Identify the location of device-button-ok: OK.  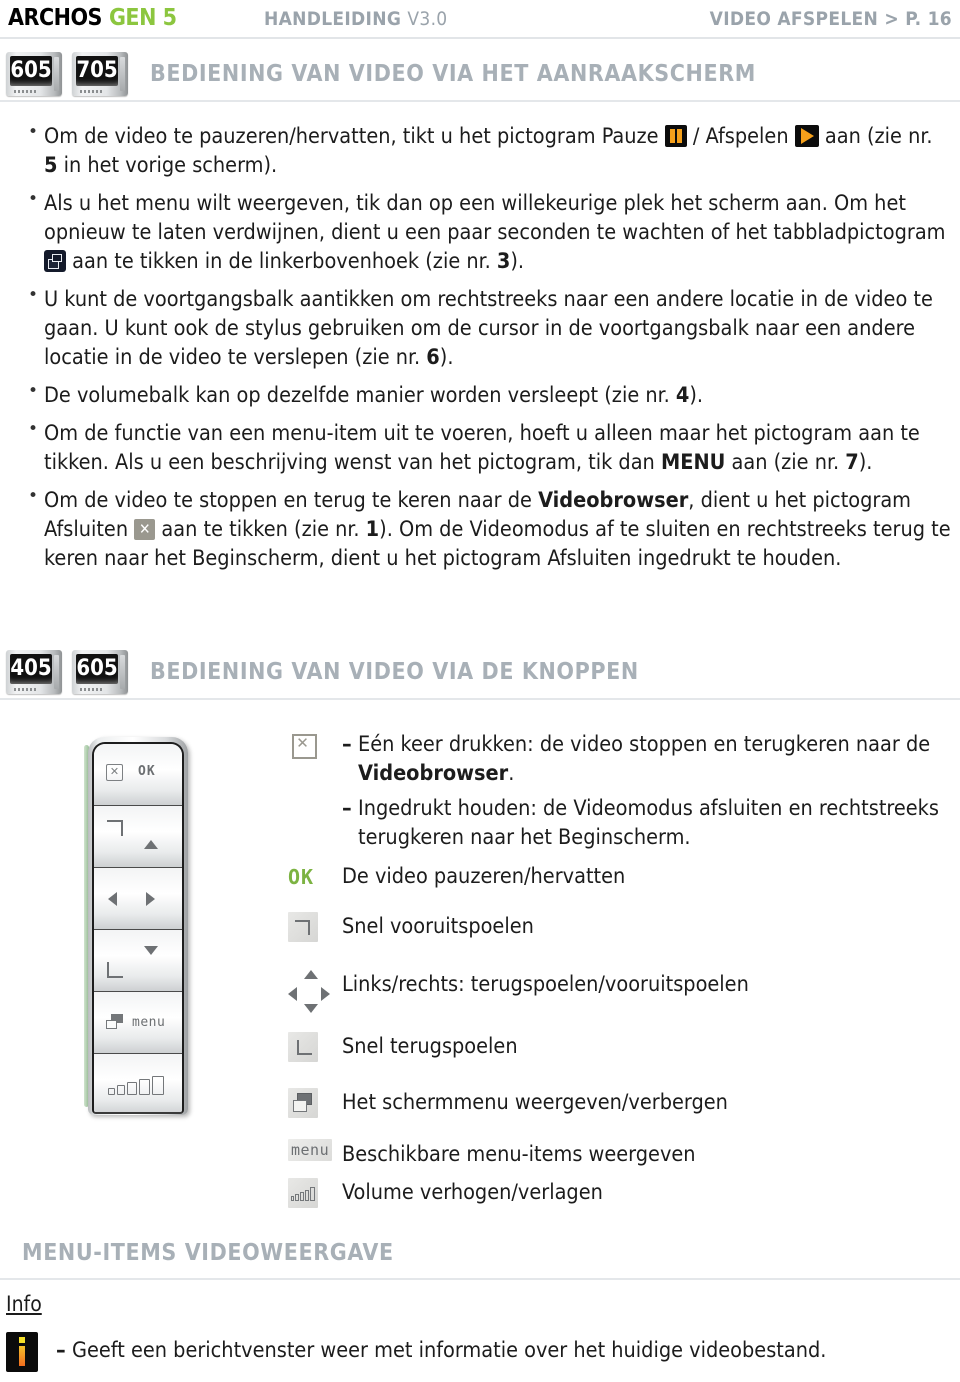
(138, 775).